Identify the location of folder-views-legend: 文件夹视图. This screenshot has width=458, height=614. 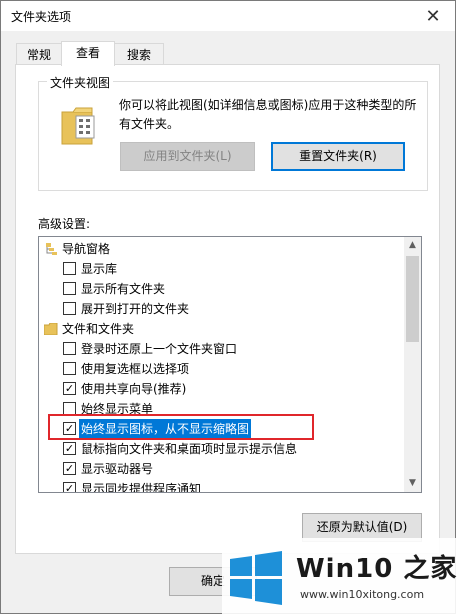
(80, 82).